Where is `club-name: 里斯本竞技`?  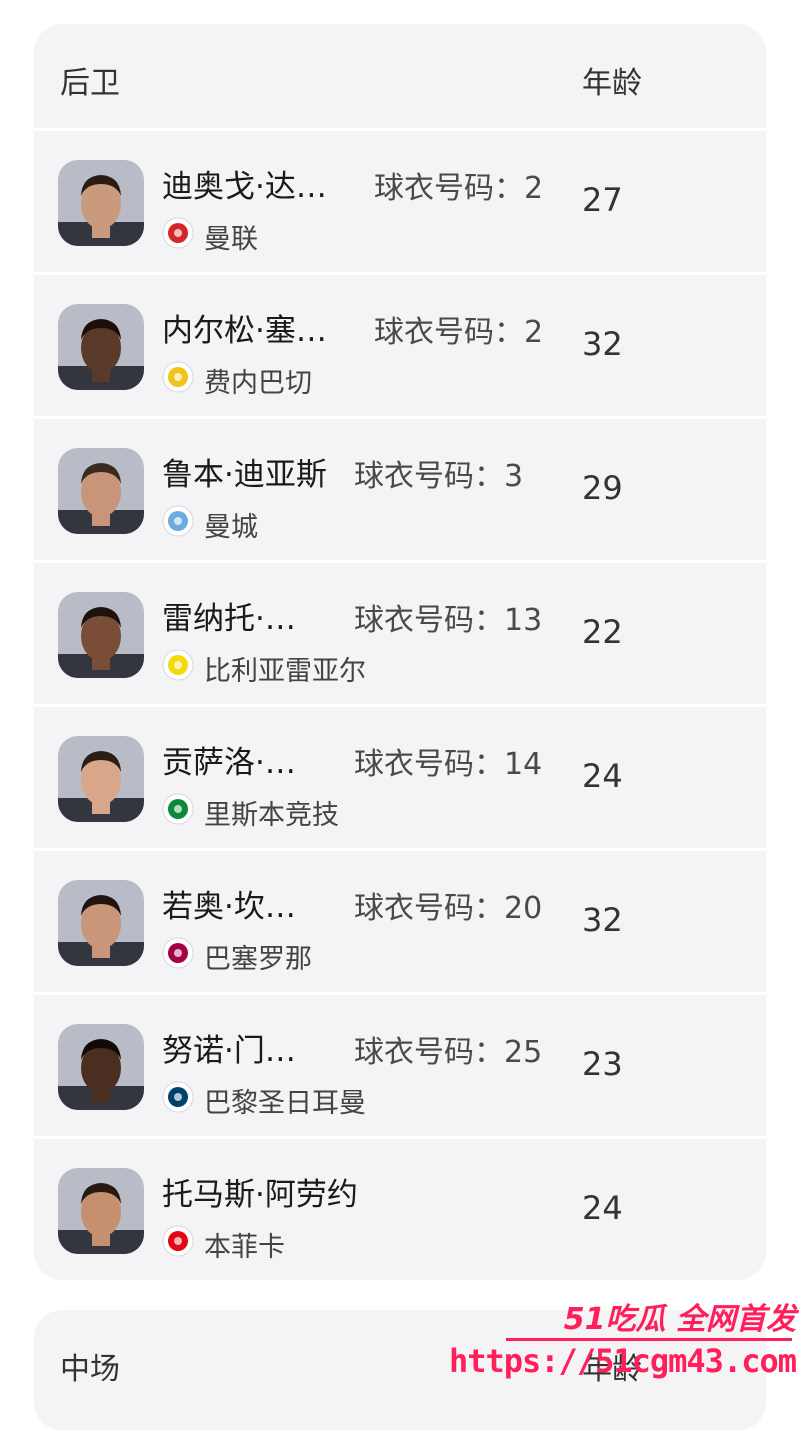
club-name: 里斯本竞技 is located at coordinates (271, 815).